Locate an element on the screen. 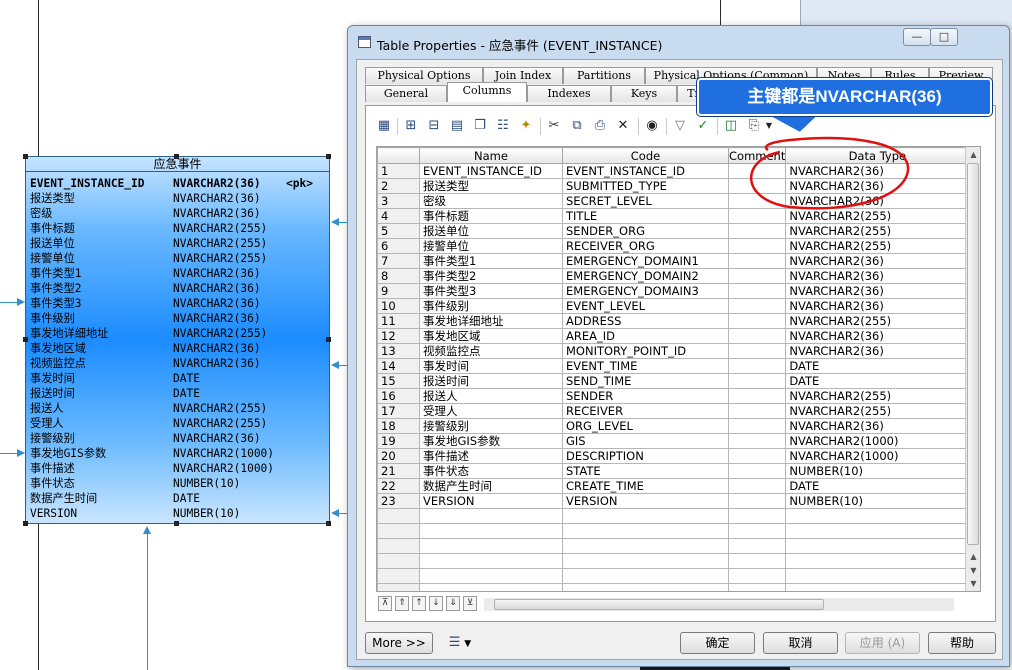  table-row: 7 事件类型1 EMERGENCY_DOMAIN1 NVARCHAR2(36) is located at coordinates (673, 261).